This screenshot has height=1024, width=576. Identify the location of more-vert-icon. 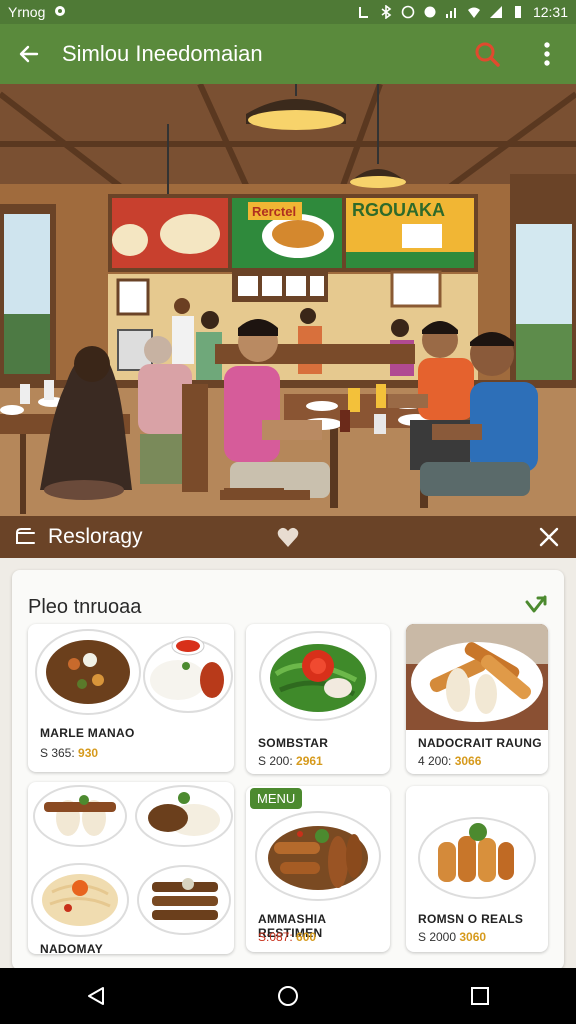
(547, 54).